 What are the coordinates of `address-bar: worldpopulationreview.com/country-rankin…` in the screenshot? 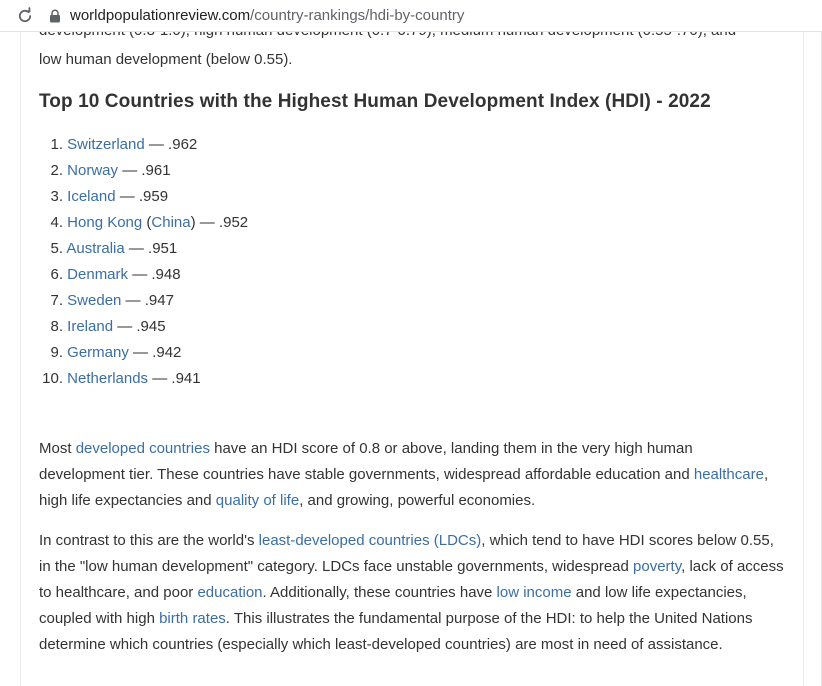 It's located at (267, 15).